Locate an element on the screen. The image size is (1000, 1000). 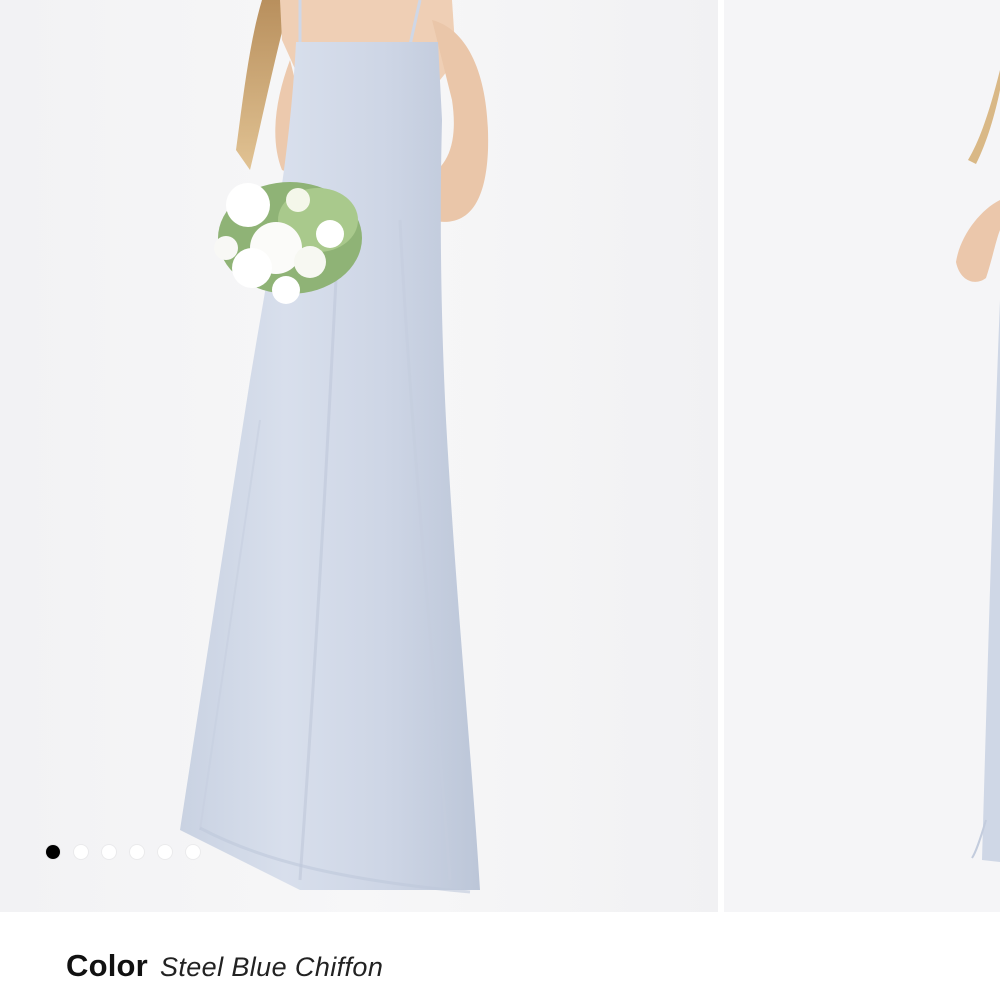
color-selection: Color Steel Blue Chiffon is located at coordinates (224, 966).